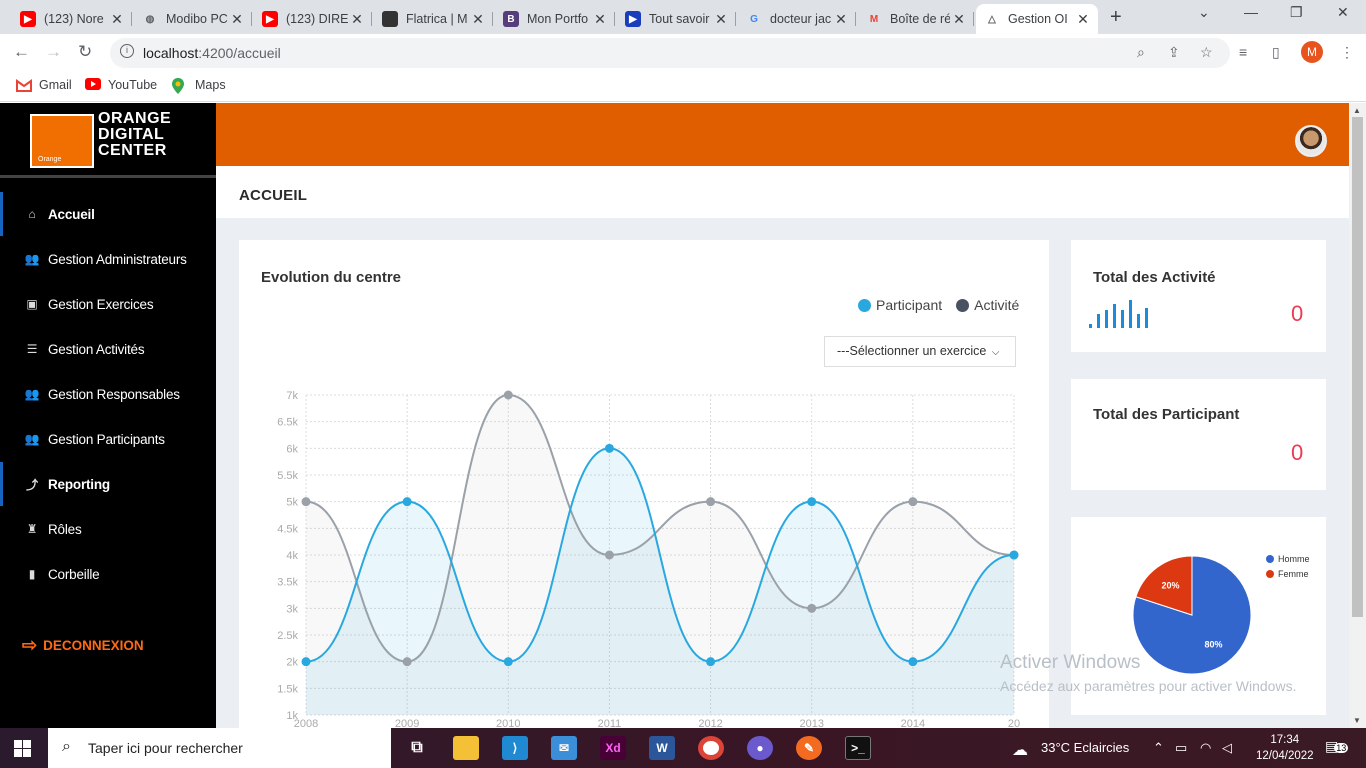 This screenshot has height=768, width=1366. What do you see at coordinates (511, 19) in the screenshot?
I see `bootstrap-icon: B` at bounding box center [511, 19].